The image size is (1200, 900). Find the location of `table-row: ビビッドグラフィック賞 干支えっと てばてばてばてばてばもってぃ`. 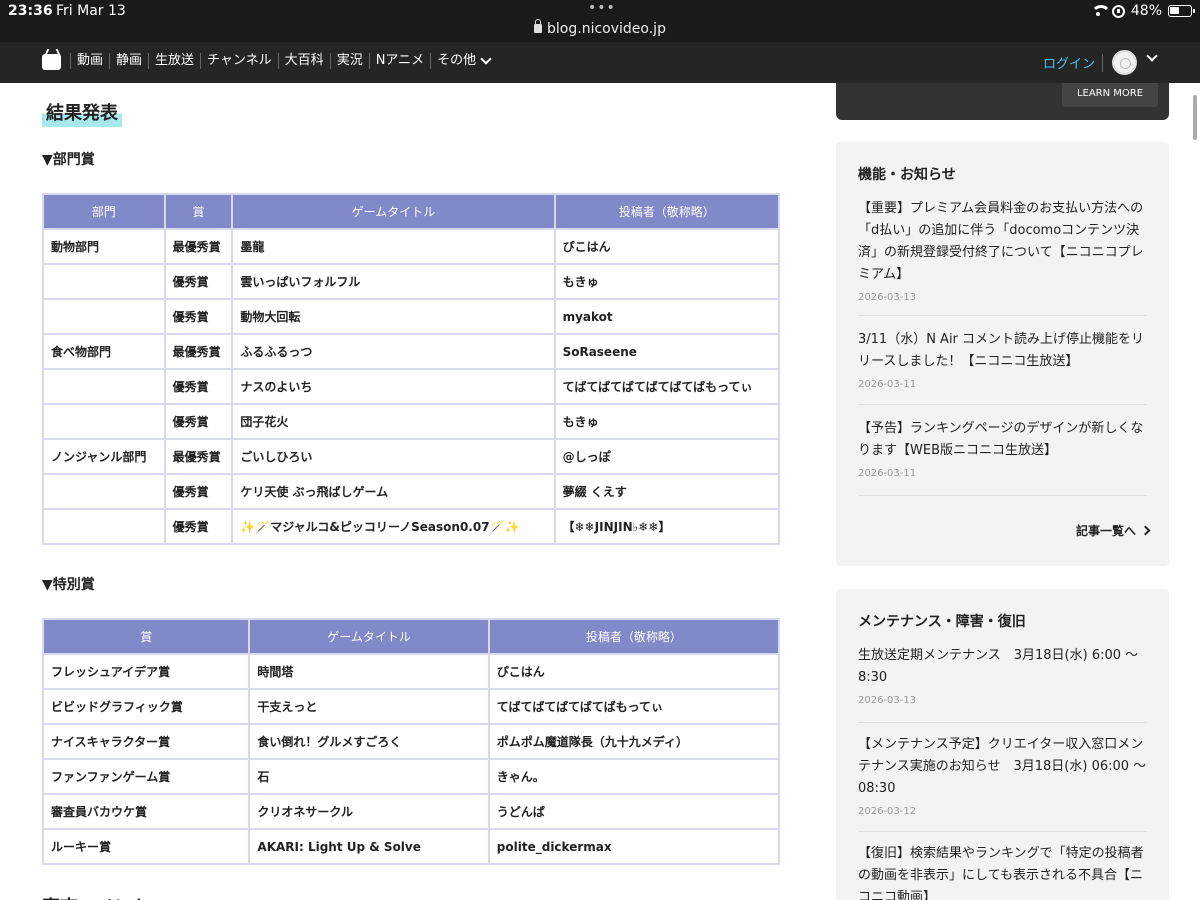

table-row: ビビッドグラフィック賞 干支えっと てばてばてばてばてばもってぃ is located at coordinates (411, 706).